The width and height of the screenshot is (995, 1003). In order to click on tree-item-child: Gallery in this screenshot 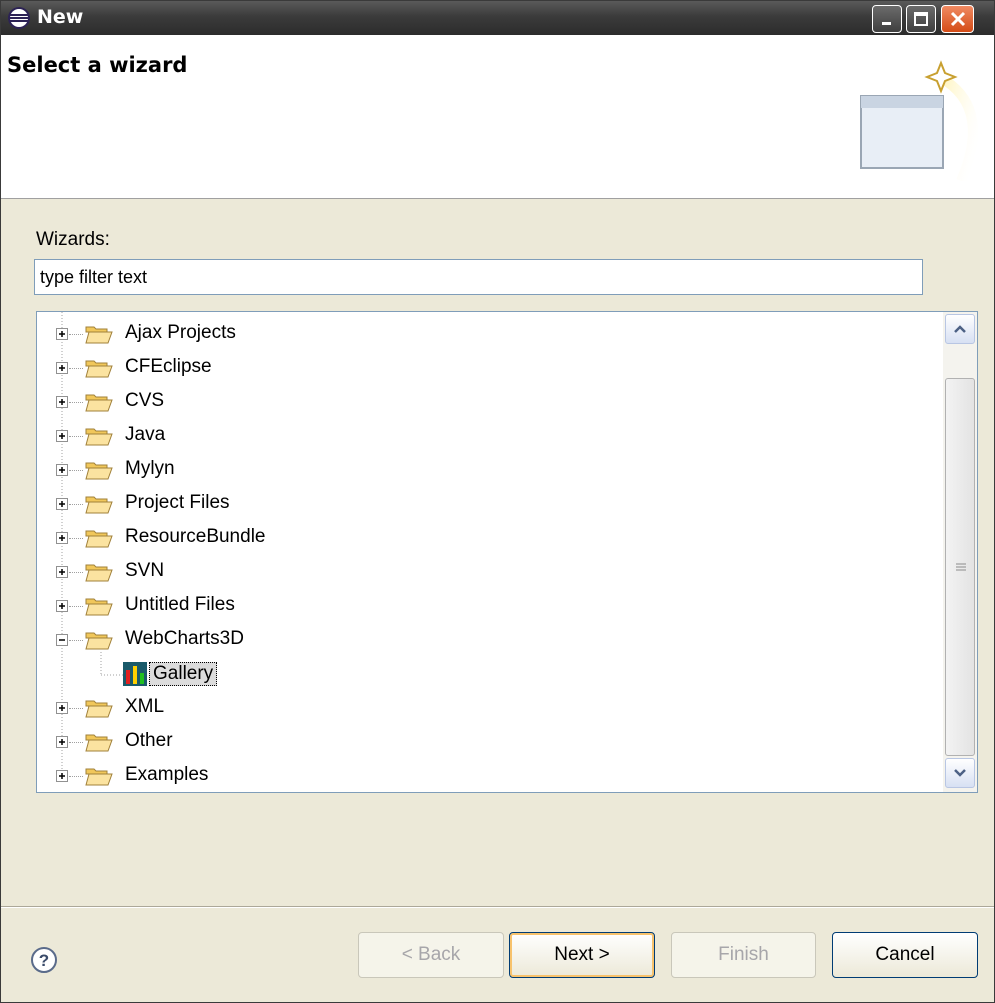, I will do `click(487, 674)`.